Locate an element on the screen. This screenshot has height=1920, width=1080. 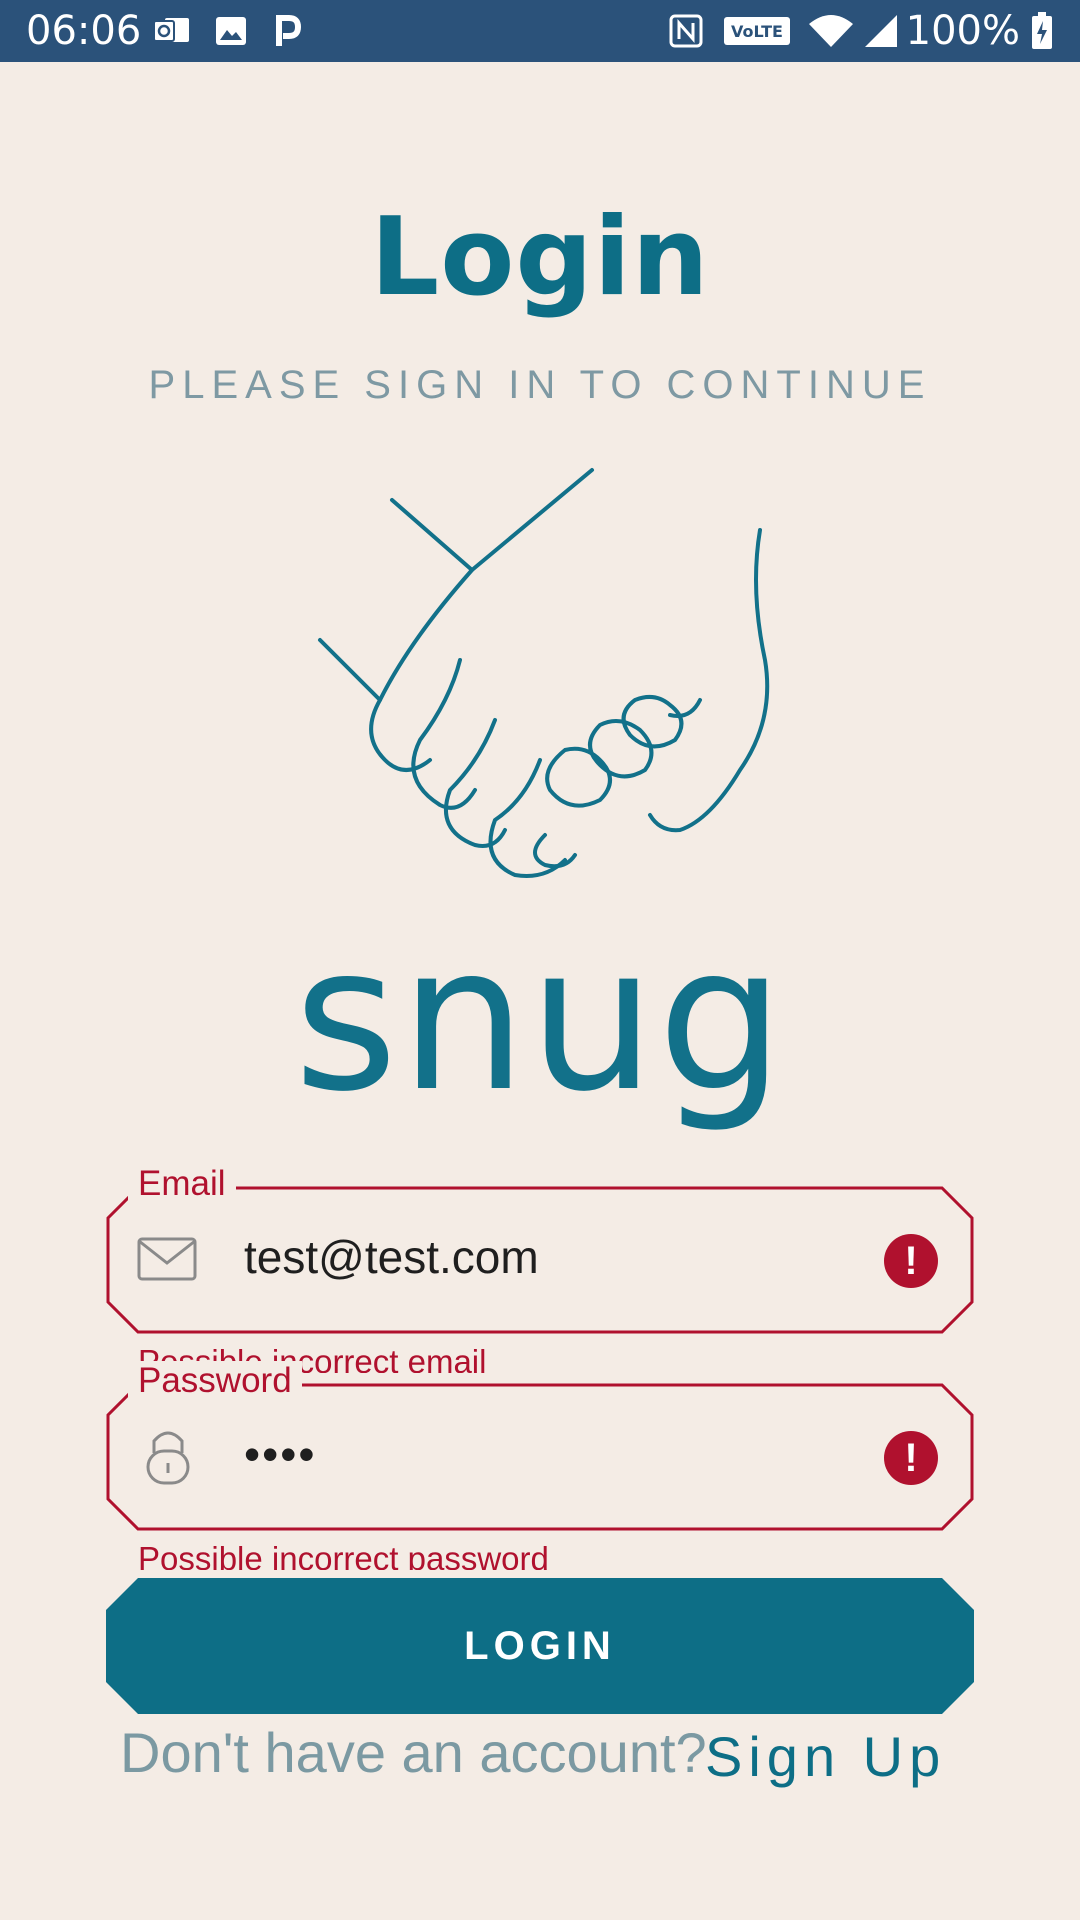
lock-icon is located at coordinates (168, 1458).